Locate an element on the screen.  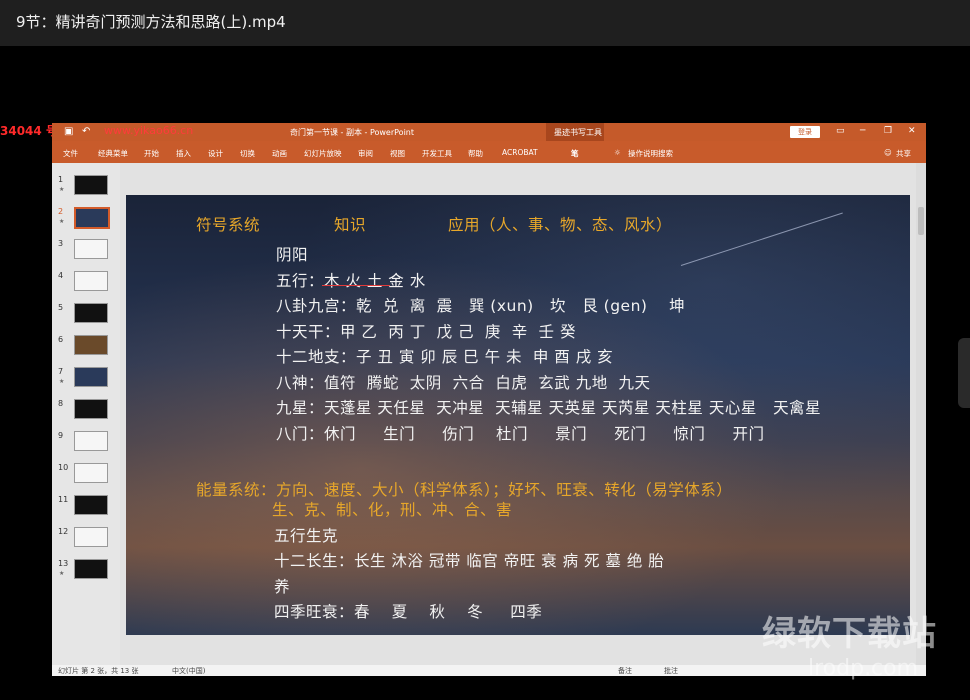
tab-acrobat: ACROBAT is located at coordinates (520, 152).